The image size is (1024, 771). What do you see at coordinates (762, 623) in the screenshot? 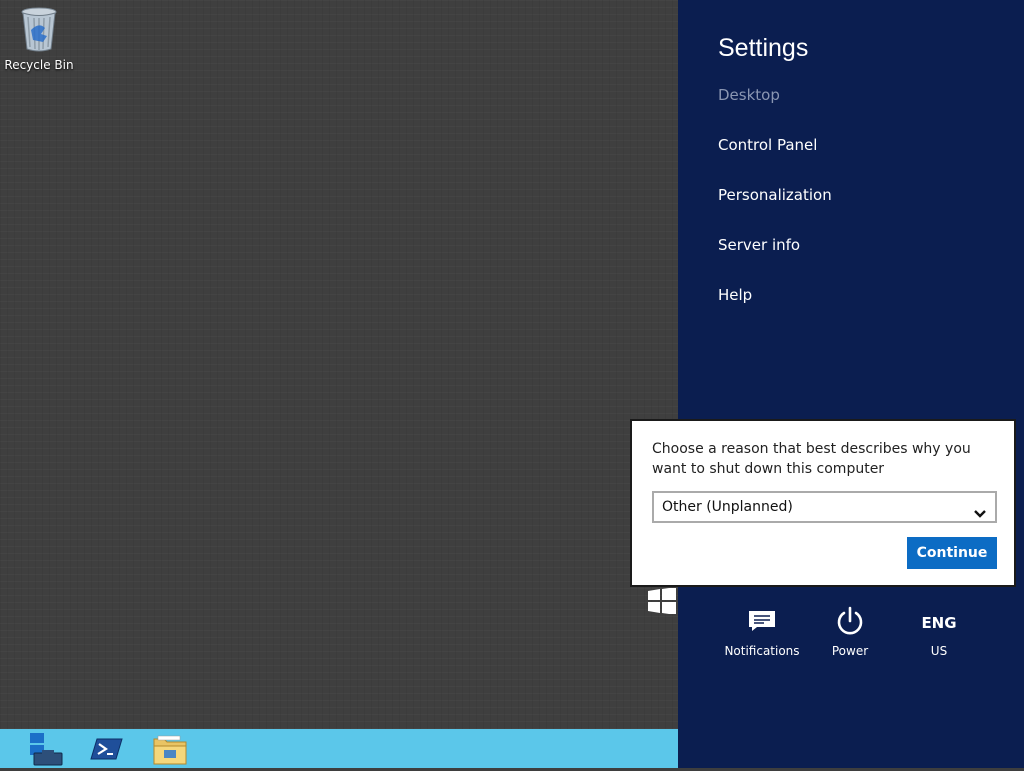
I see `notifications-icon` at bounding box center [762, 623].